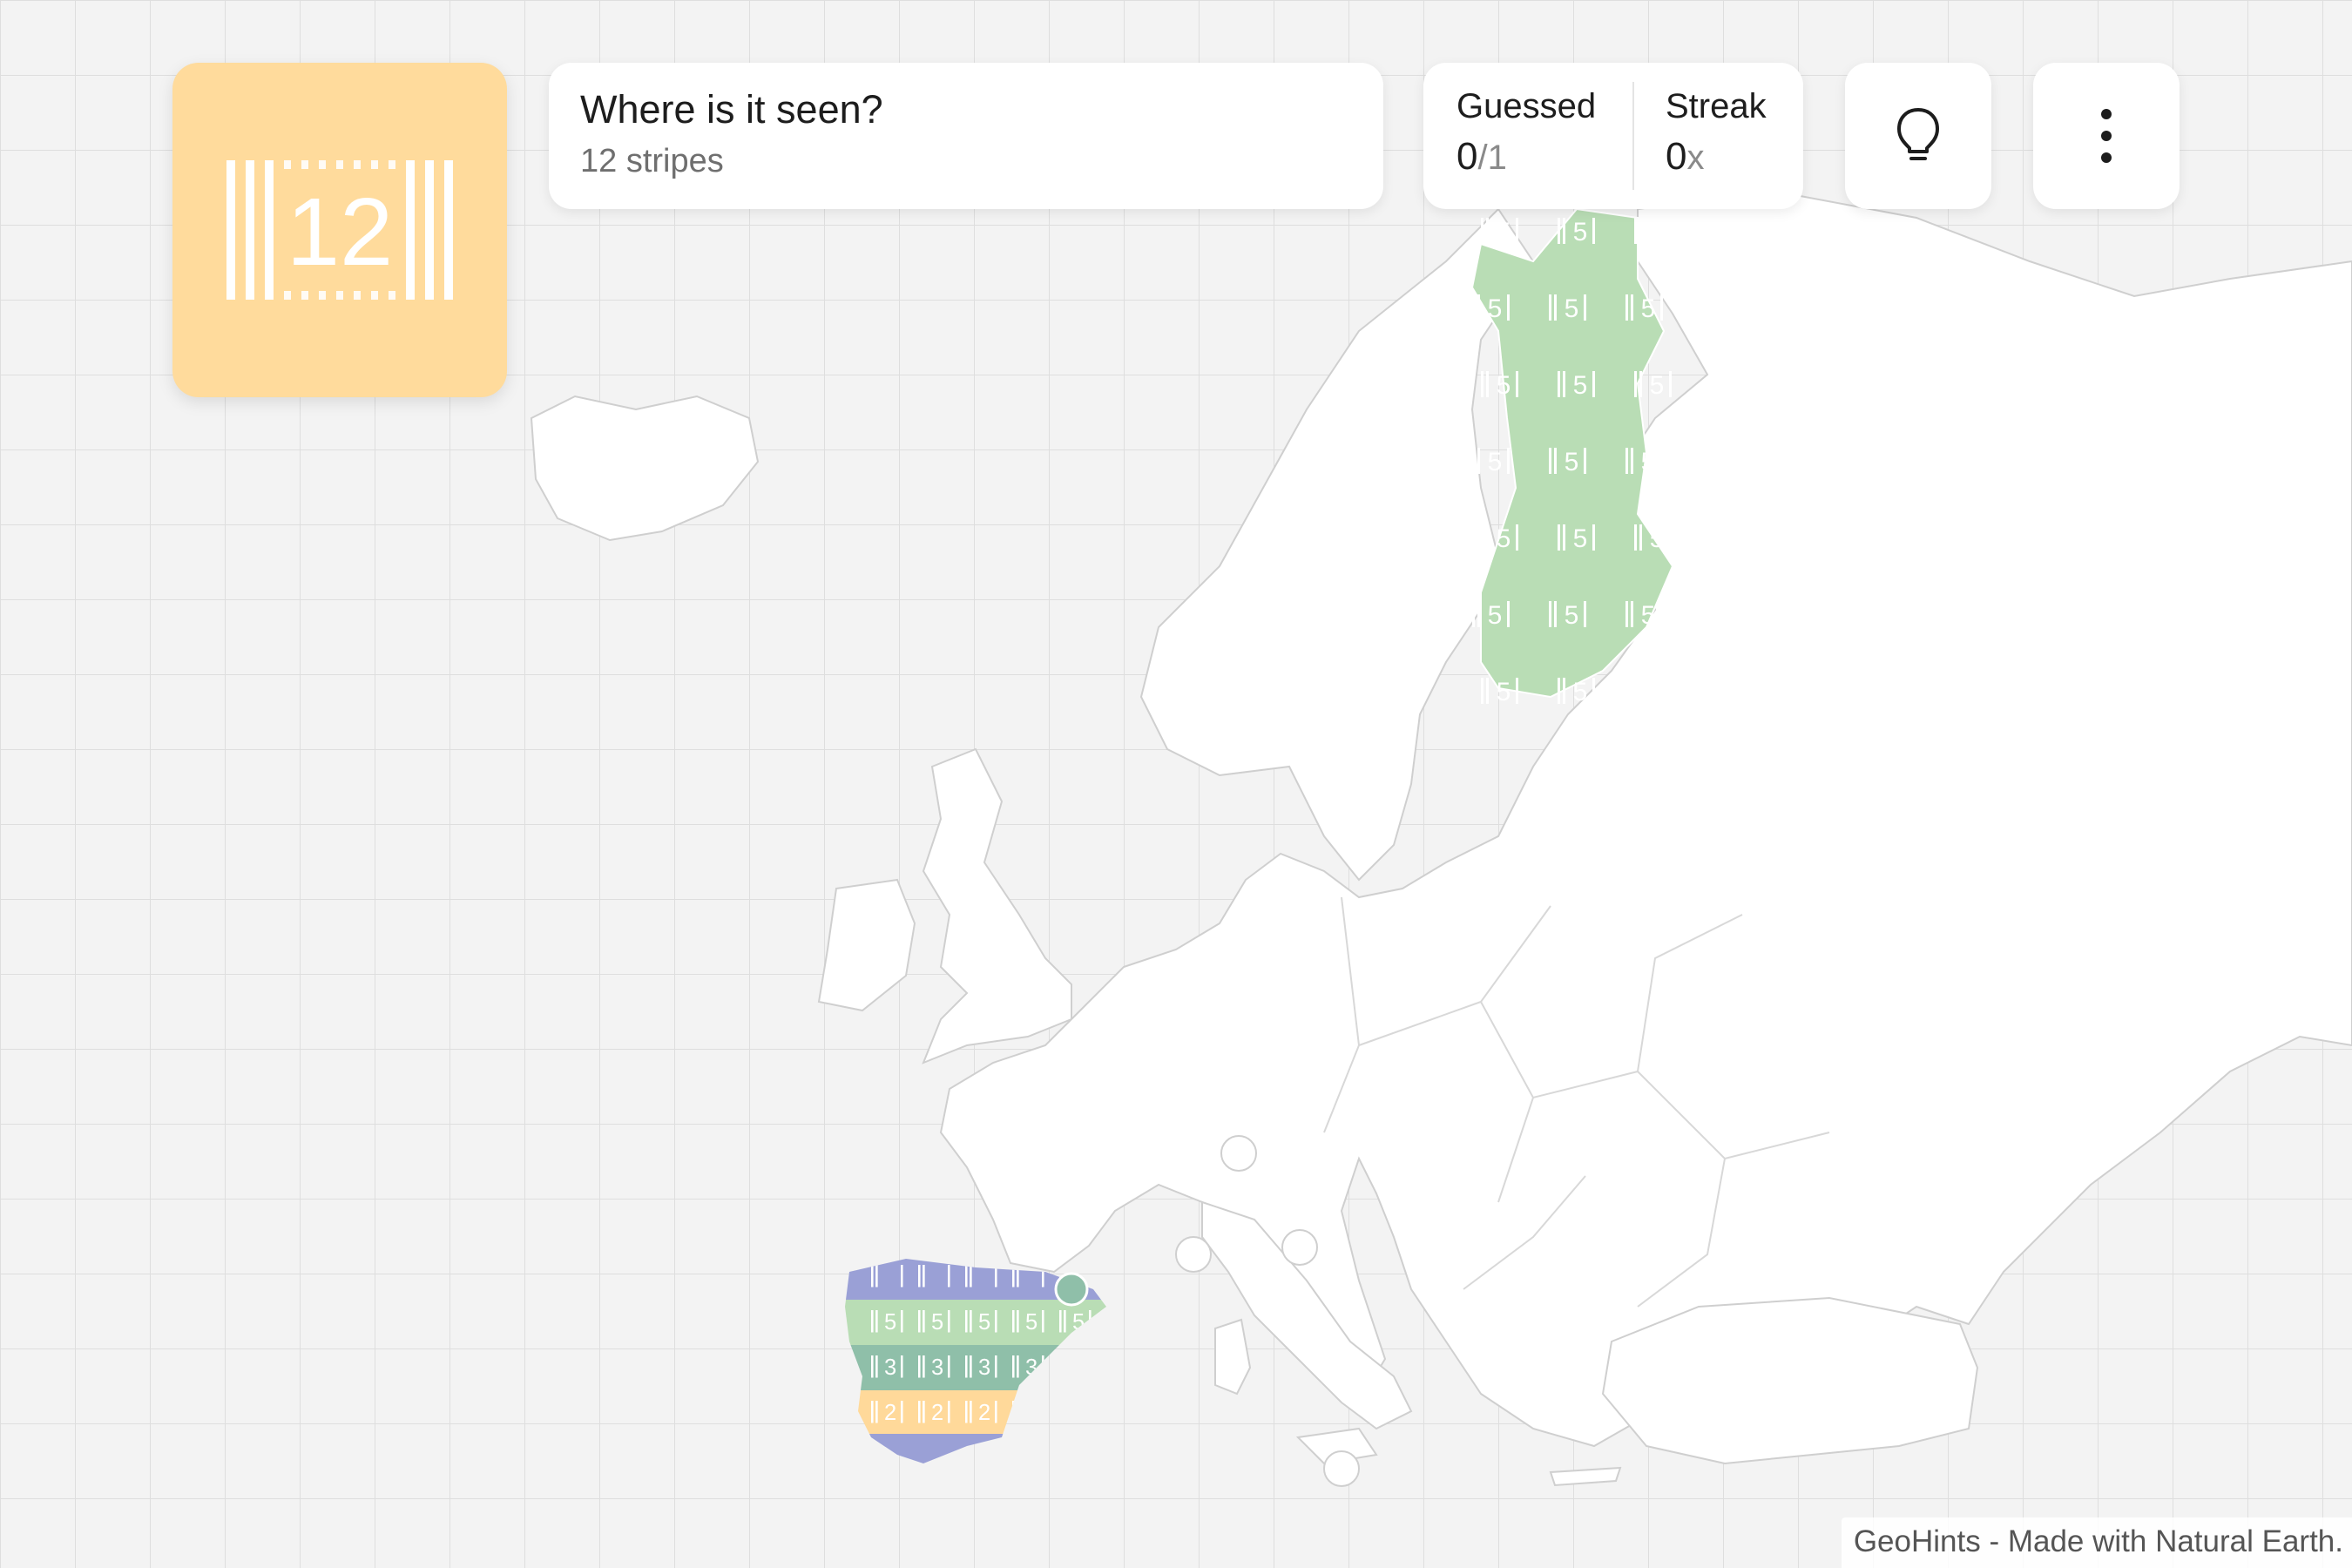 Image resolution: width=2352 pixels, height=1568 pixels. What do you see at coordinates (652, 161) in the screenshot?
I see `question-subtitle: 12 stripes` at bounding box center [652, 161].